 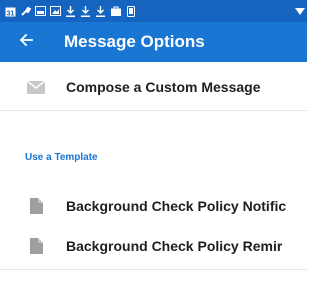 I want to click on compose-label: Compose a Custom Message, so click(x=163, y=87).